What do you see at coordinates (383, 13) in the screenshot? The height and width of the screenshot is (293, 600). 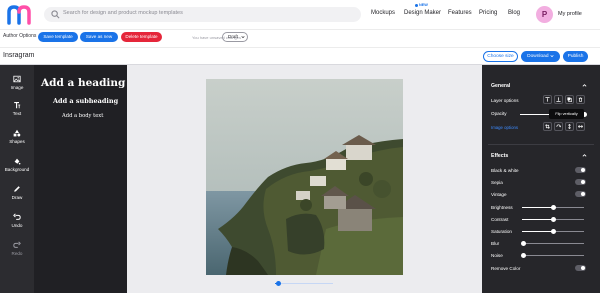 I see `nav-mockups: Mockups` at bounding box center [383, 13].